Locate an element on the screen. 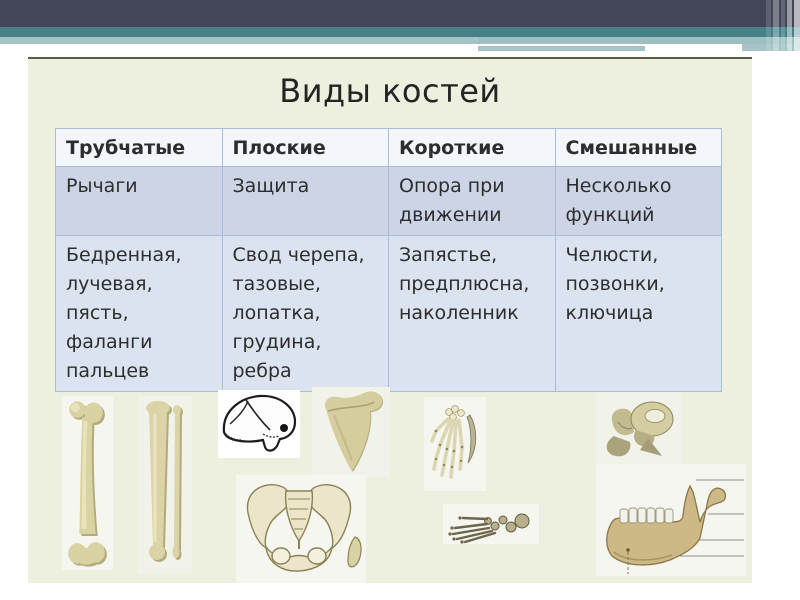 The width and height of the screenshot is (800, 600). banner-sage-bar-right-lower is located at coordinates (561, 48).